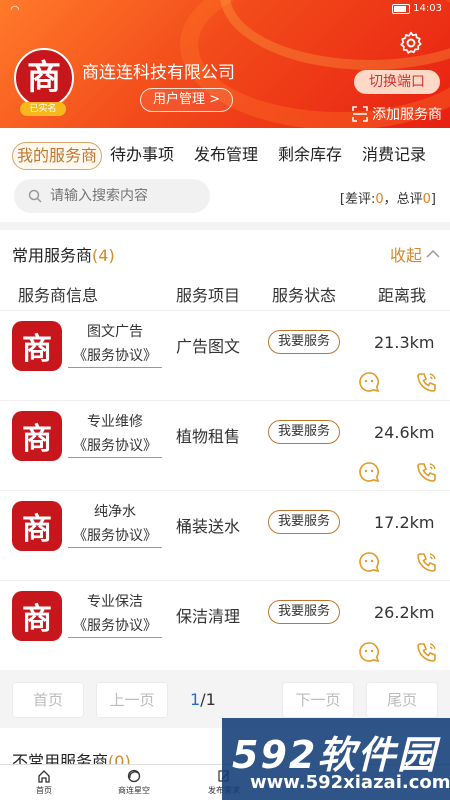 The height and width of the screenshot is (800, 450). I want to click on section-title-text: 常用服务商, so click(52, 255).